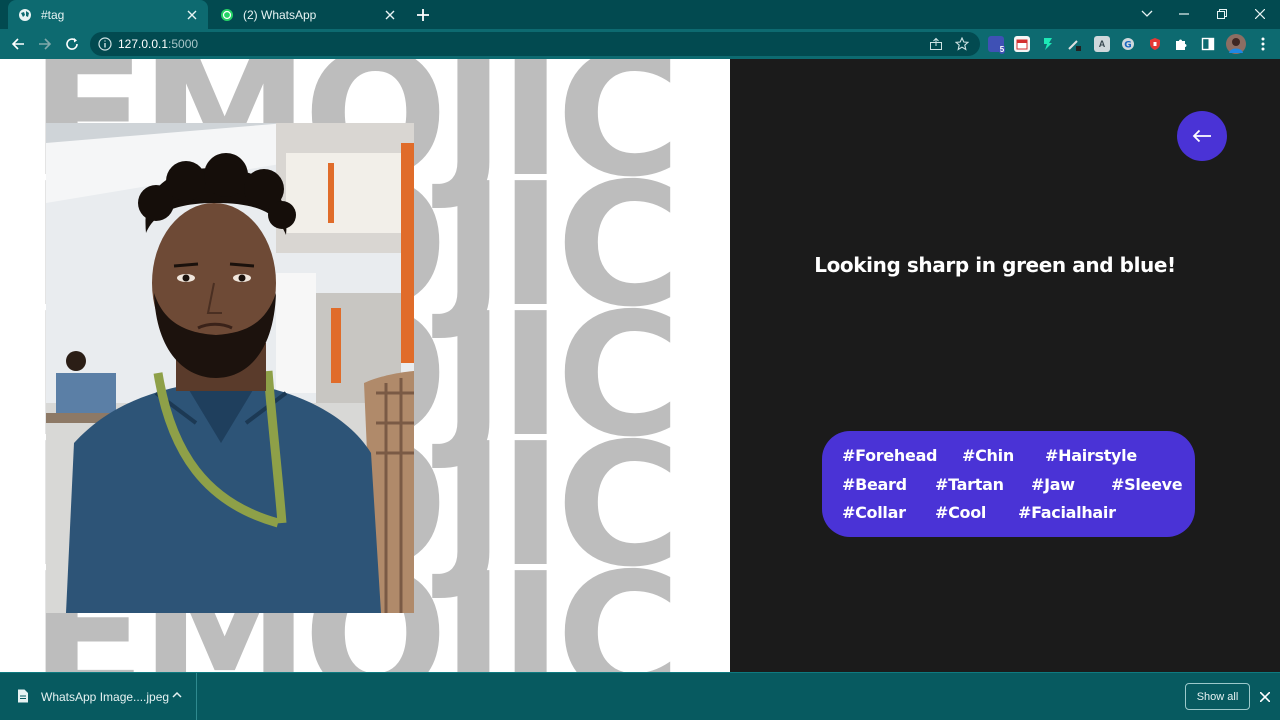 The image size is (1280, 720). I want to click on extension-translate-icon: A, so click(1102, 44).